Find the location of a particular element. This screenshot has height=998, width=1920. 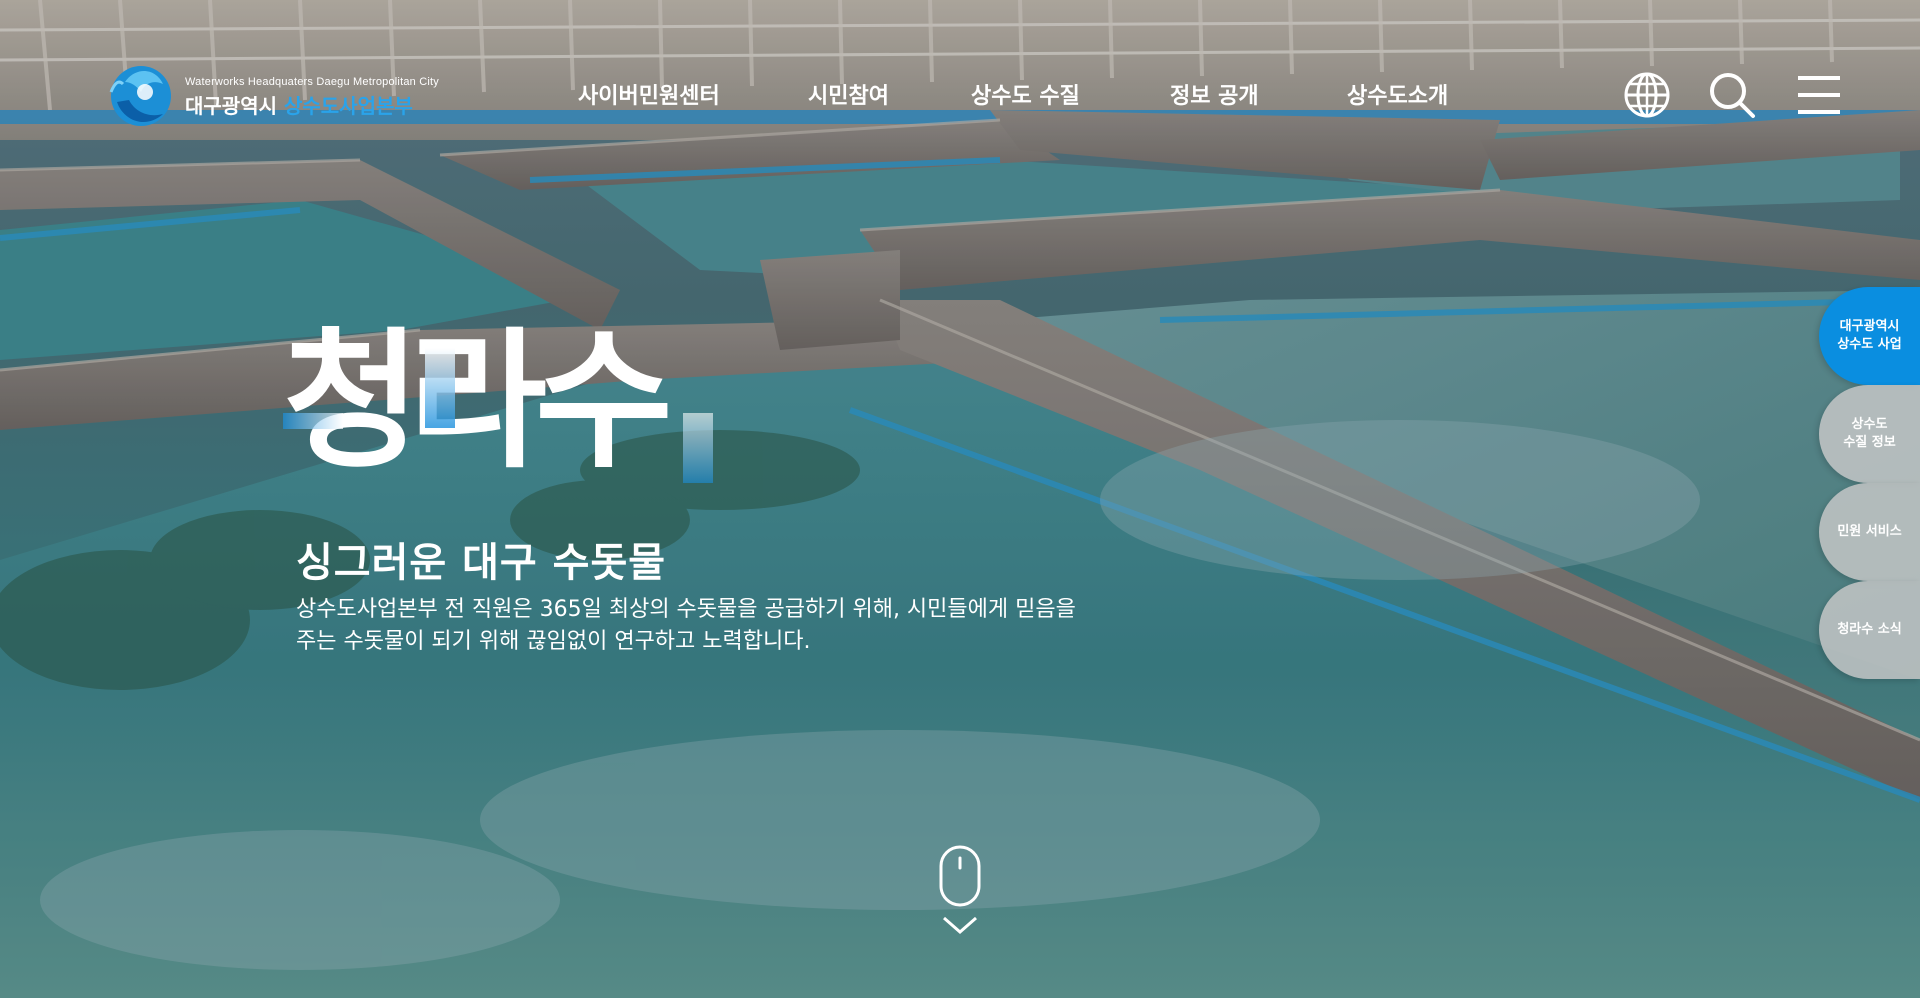

hero-brand-title-text: 청라수 is located at coordinates (475, 403).